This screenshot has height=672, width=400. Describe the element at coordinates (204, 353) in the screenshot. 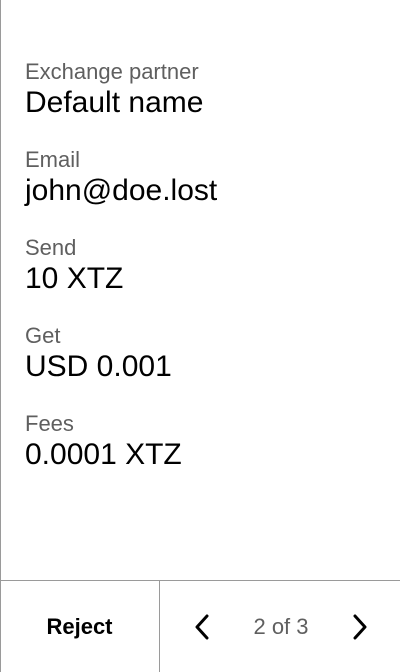

I see `field-get: Get USD 0.001` at that location.